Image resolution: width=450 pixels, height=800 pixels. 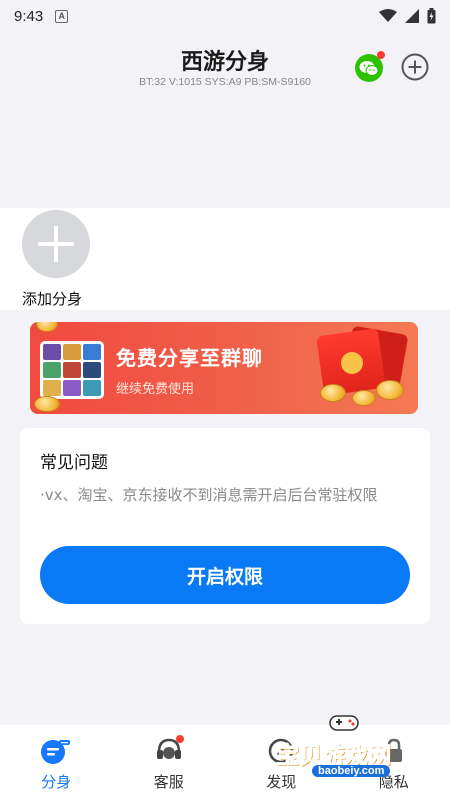 What do you see at coordinates (56, 751) in the screenshot?
I see `clone-icon` at bounding box center [56, 751].